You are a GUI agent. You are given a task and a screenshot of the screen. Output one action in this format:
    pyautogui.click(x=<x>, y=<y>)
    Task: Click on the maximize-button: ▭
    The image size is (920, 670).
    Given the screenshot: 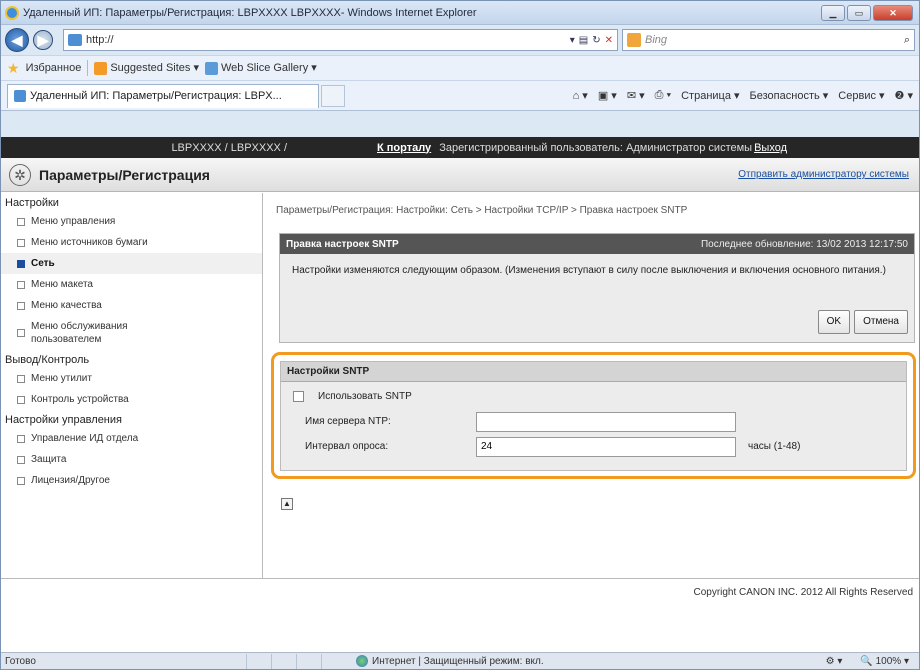 What is the action you would take?
    pyautogui.click(x=859, y=12)
    